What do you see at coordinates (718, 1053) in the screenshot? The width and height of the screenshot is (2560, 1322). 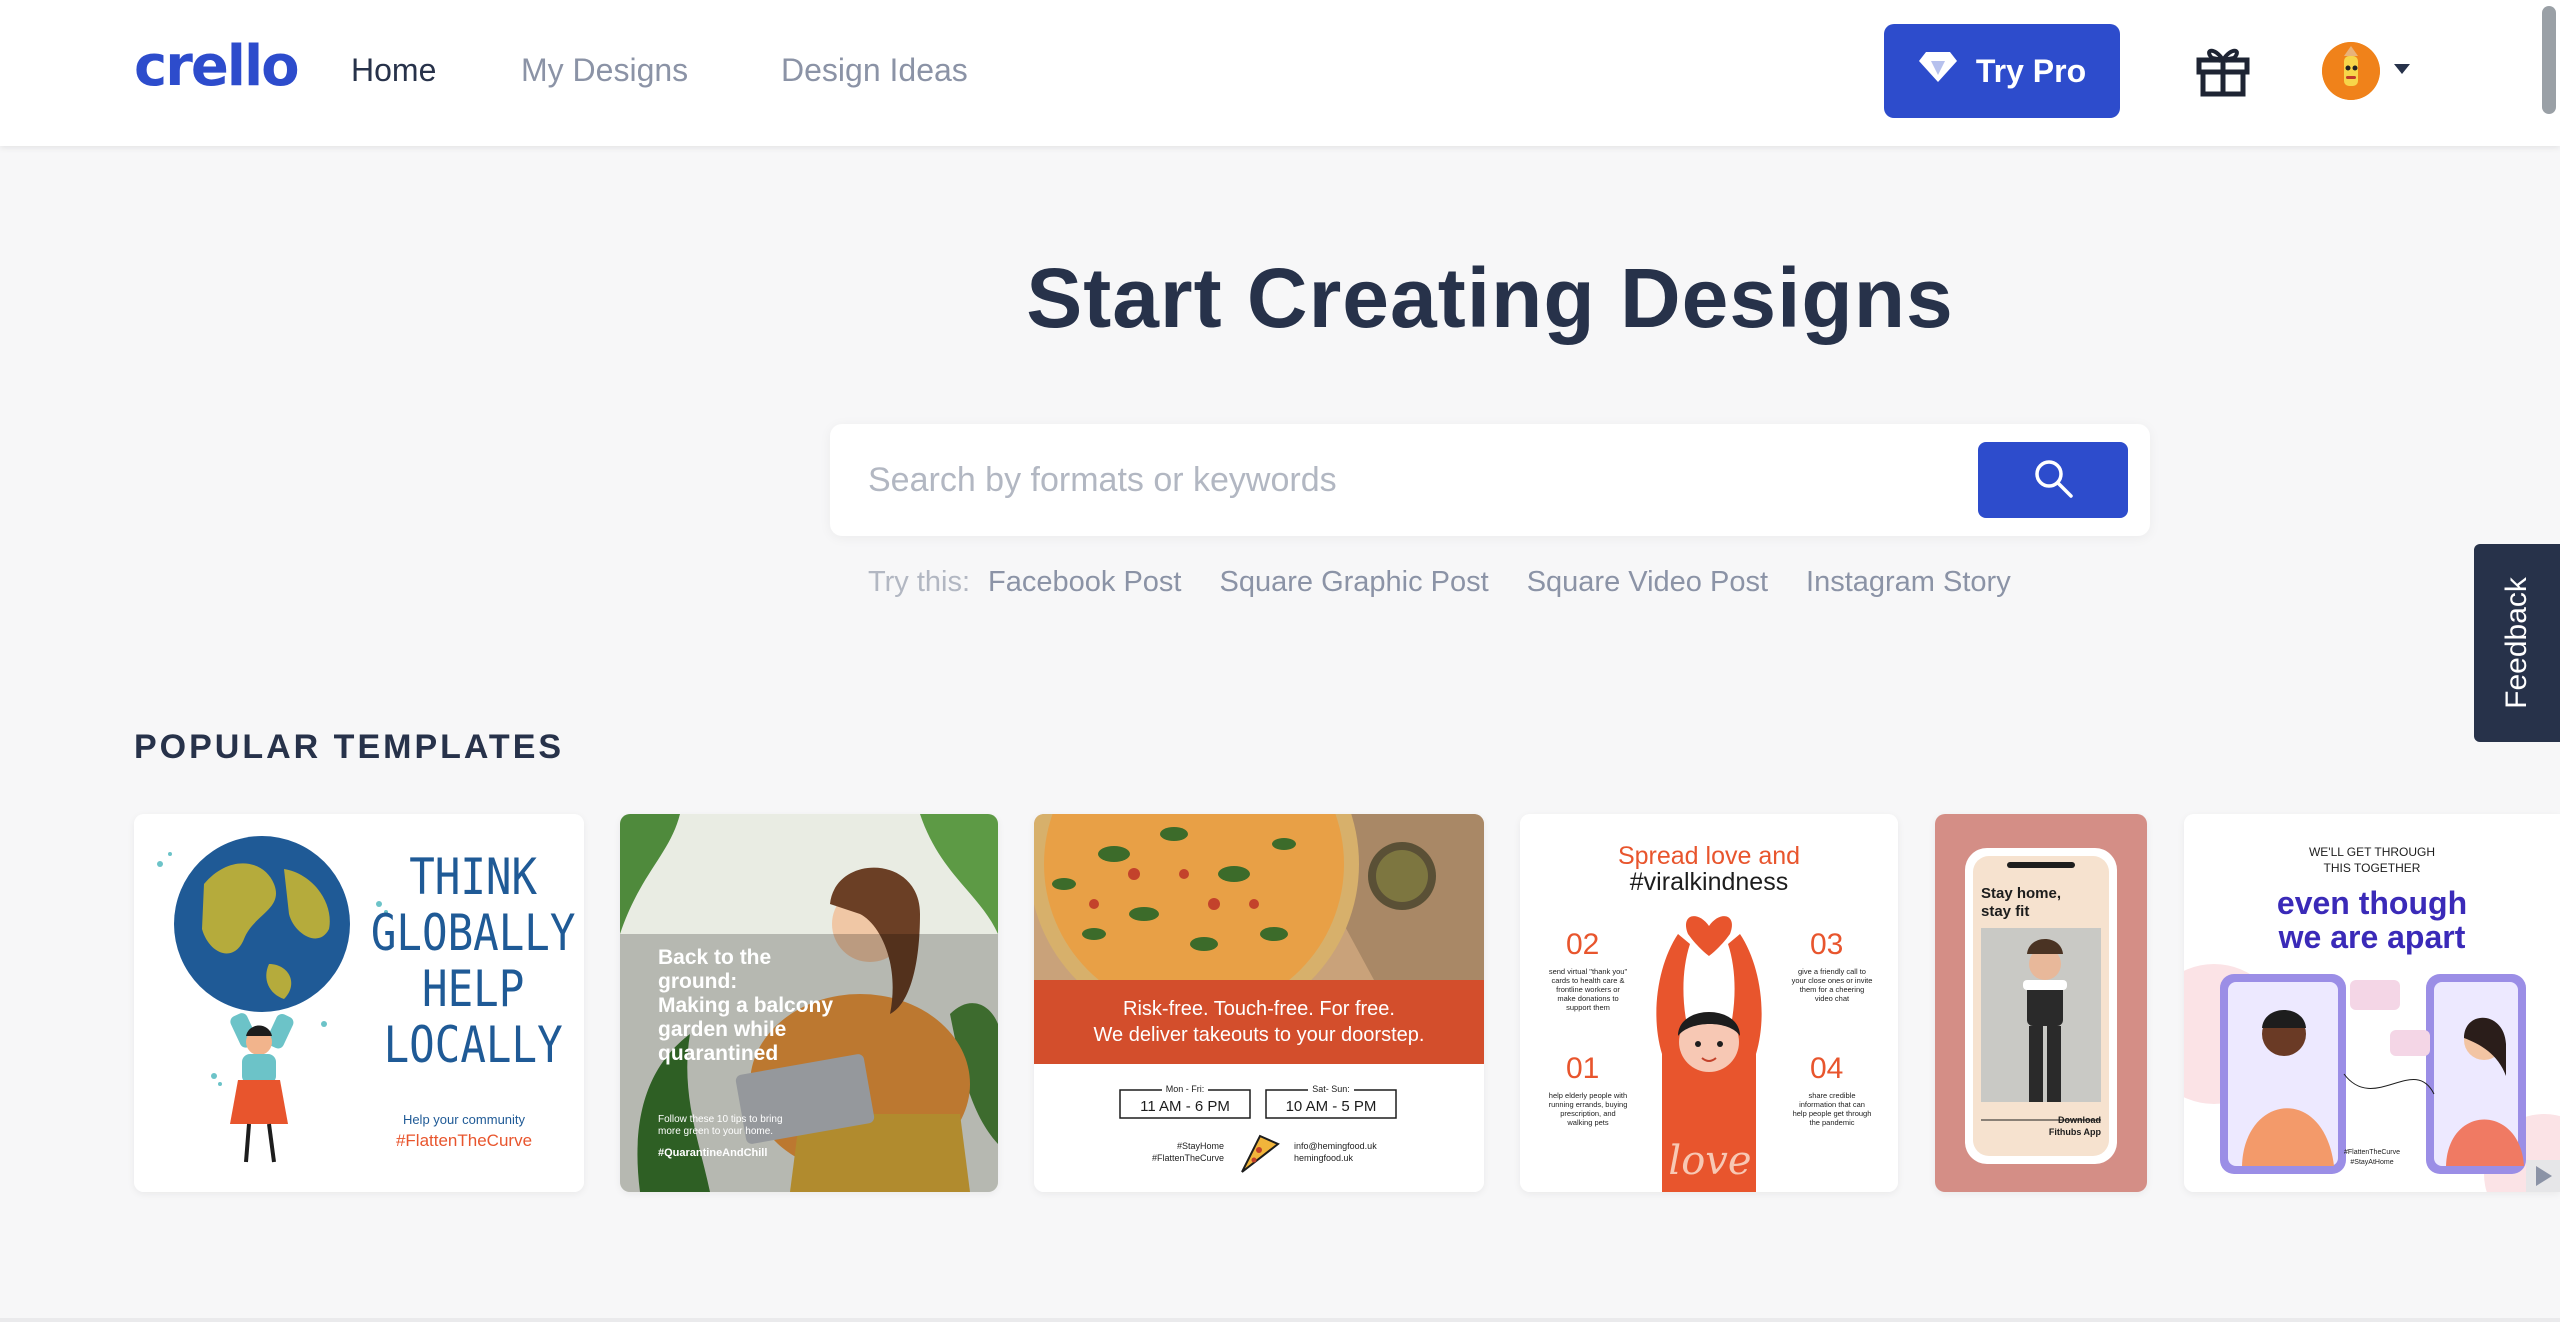 I see `card2-line-5: quarantined` at bounding box center [718, 1053].